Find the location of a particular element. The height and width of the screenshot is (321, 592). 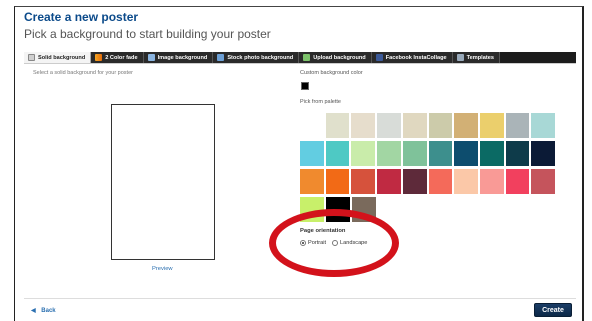

page-title: Create a new poster is located at coordinates (81, 17).